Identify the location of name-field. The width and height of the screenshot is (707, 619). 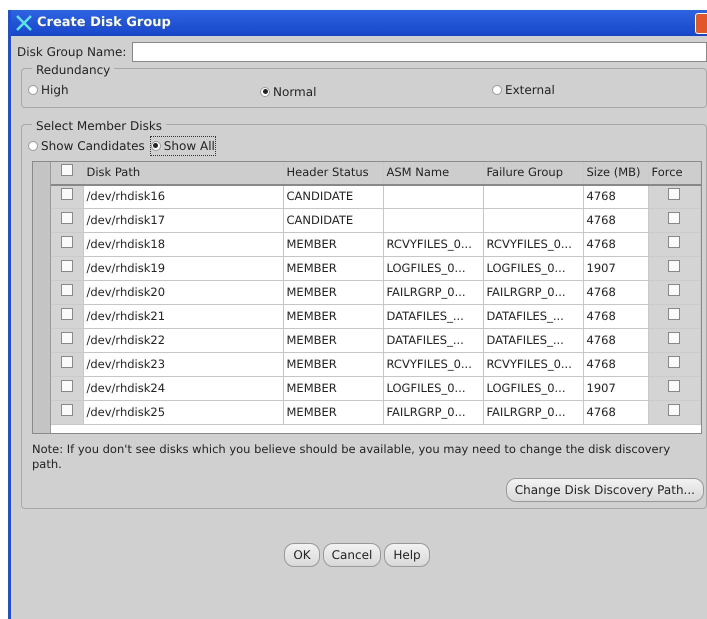
(419, 52).